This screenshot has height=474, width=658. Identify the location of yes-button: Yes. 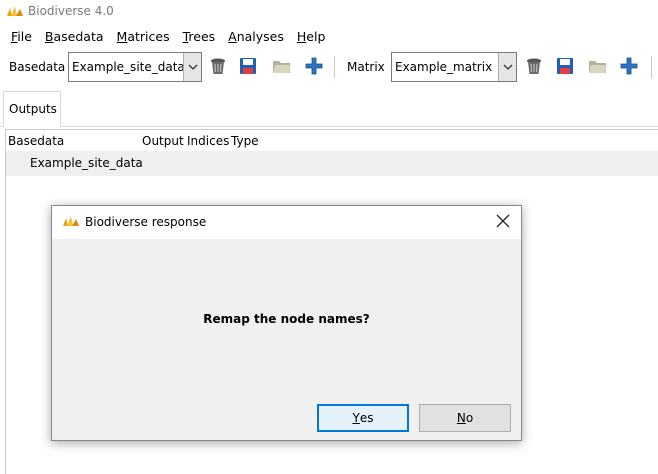
(363, 418).